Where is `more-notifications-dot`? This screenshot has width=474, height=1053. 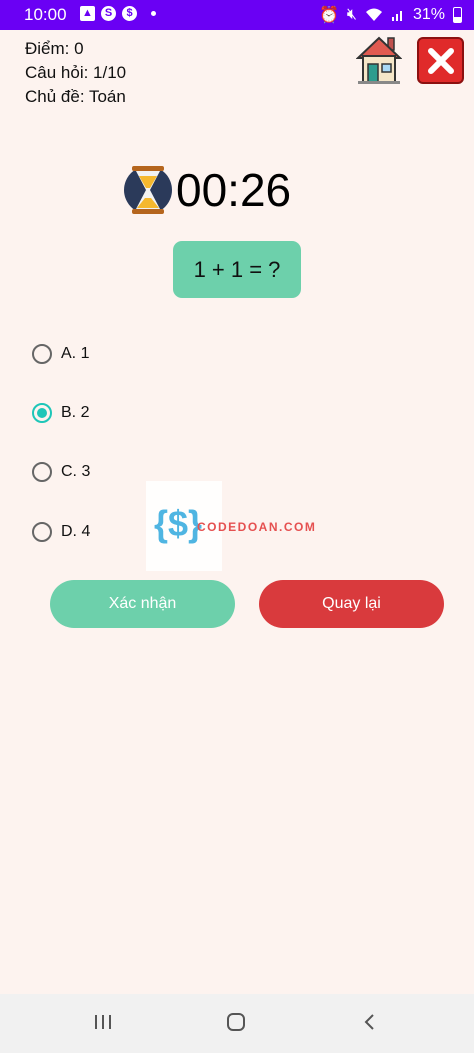 more-notifications-dot is located at coordinates (153, 13).